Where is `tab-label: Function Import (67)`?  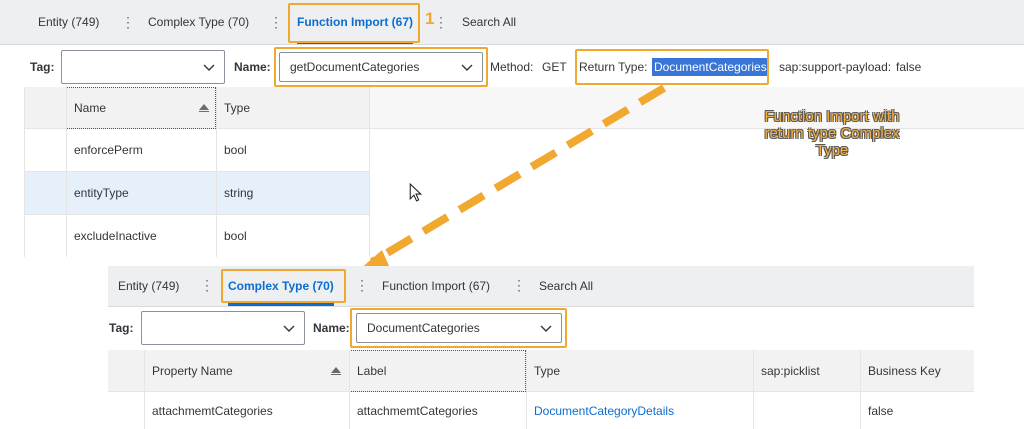 tab-label: Function Import (67) is located at coordinates (436, 286).